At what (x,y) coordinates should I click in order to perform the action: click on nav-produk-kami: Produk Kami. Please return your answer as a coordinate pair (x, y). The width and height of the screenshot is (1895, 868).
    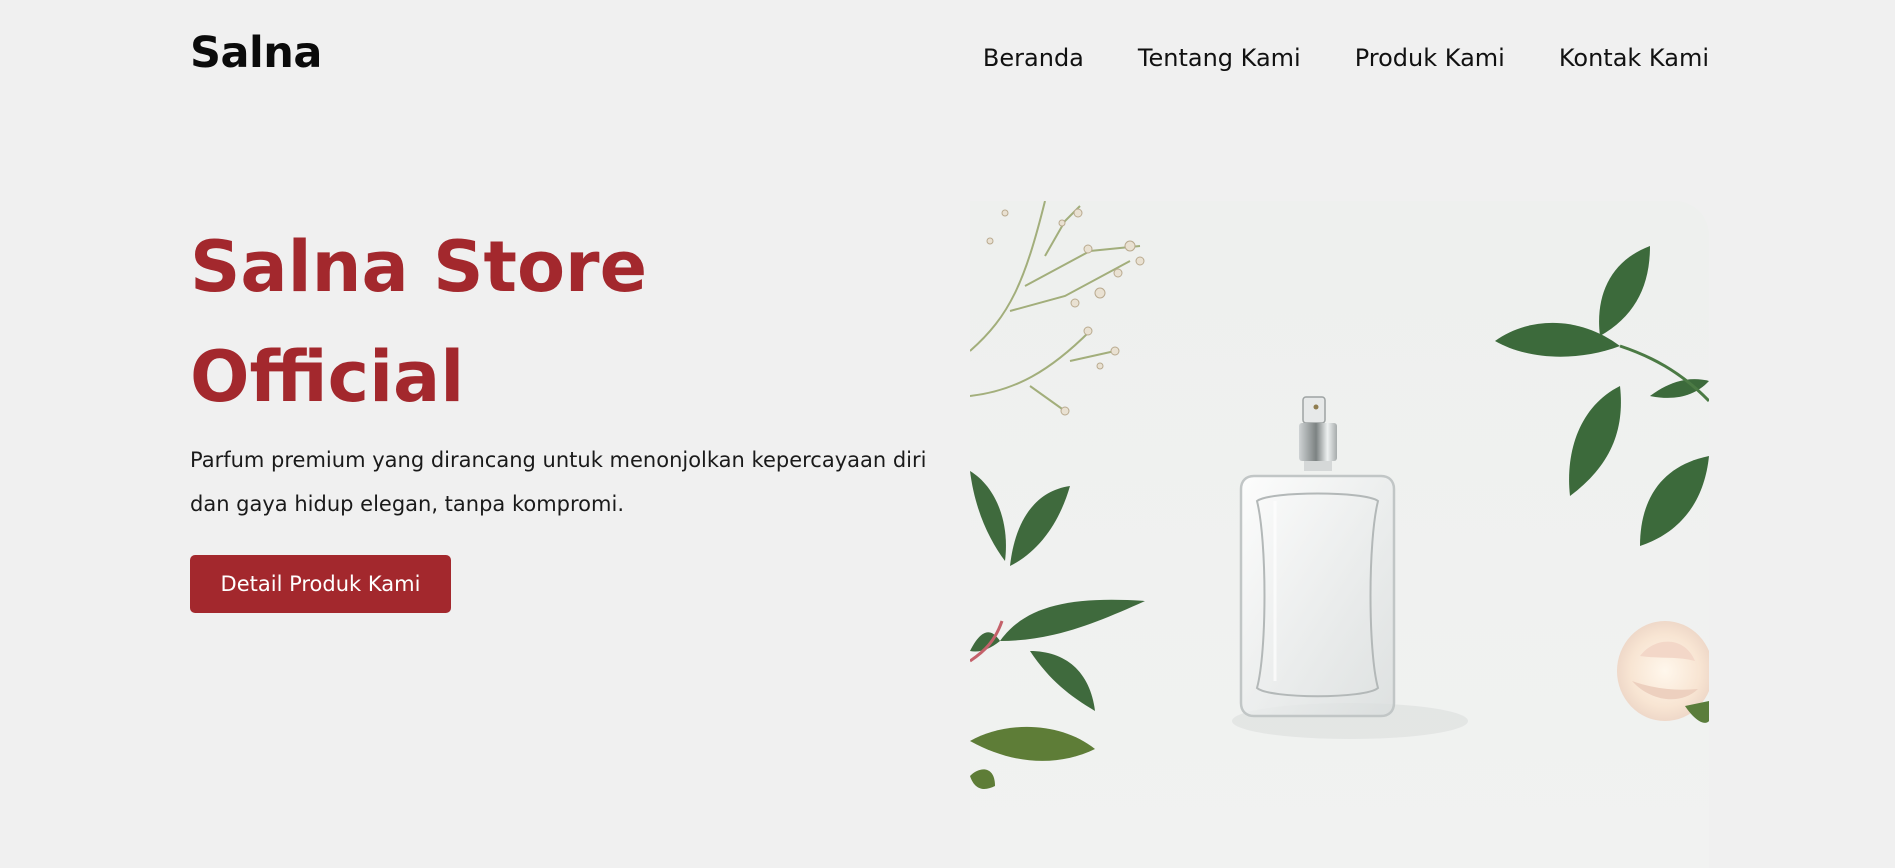
    Looking at the image, I should click on (1430, 58).